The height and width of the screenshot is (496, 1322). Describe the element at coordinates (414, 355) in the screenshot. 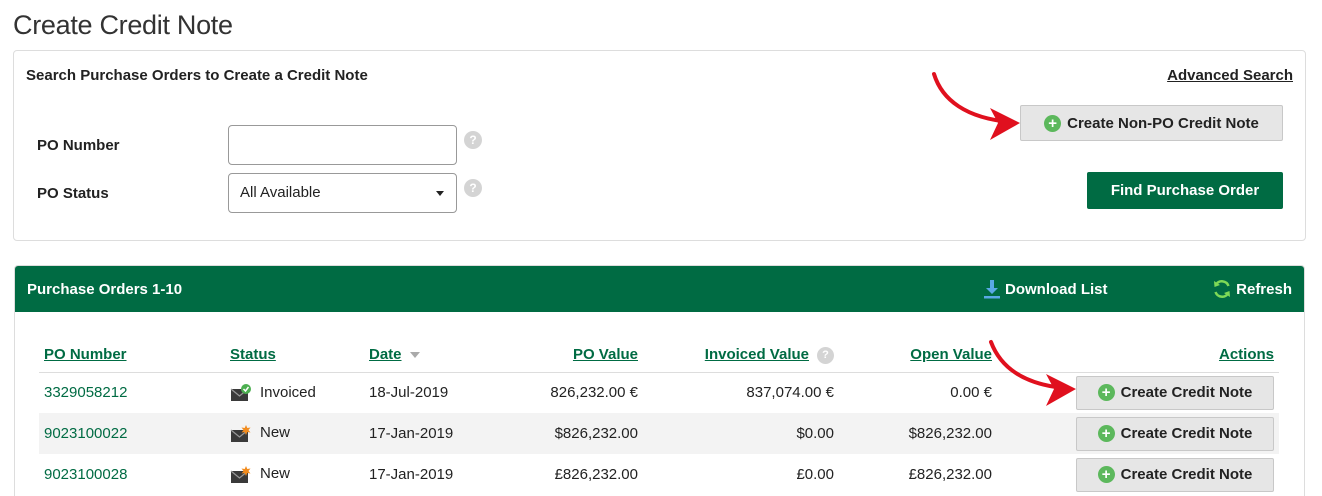

I see `sort-desc-icon` at that location.